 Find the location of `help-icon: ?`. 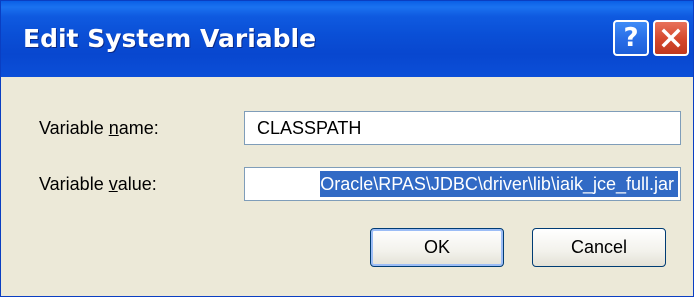

help-icon: ? is located at coordinates (631, 38).